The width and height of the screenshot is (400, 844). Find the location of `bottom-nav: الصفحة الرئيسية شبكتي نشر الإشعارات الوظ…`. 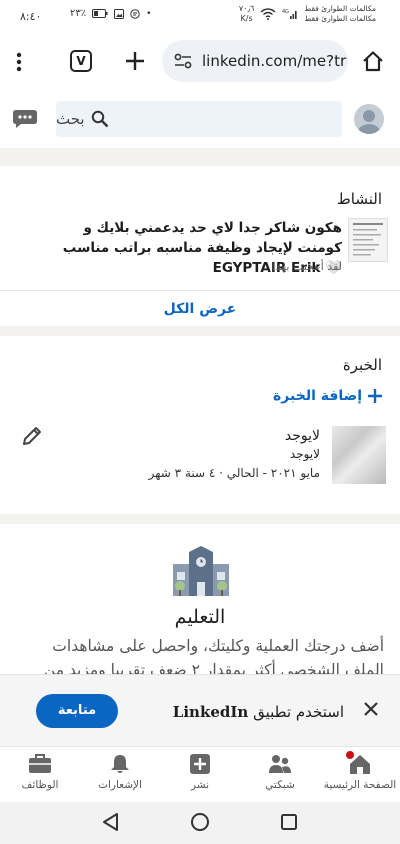

bottom-nav: الصفحة الرئيسية شبكتي نشر الإشعارات الوظ… is located at coordinates (200, 774).